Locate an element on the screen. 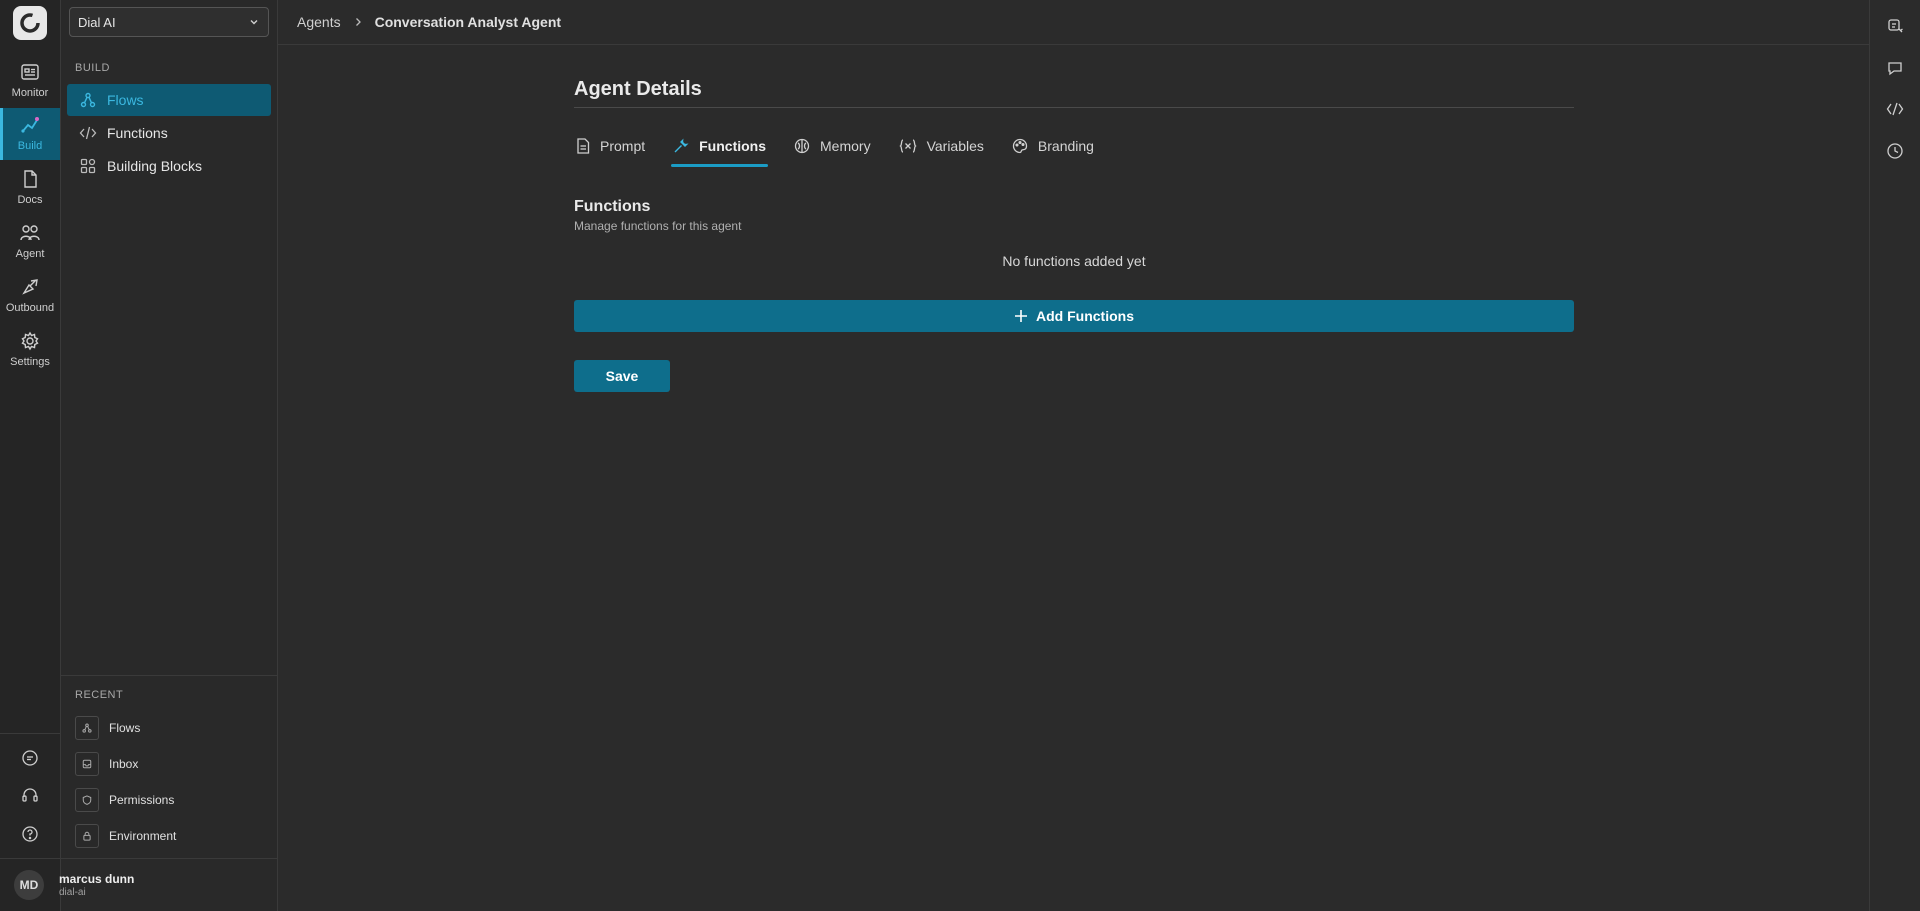 This screenshot has height=911, width=1920. sidebar-item-building-blocks: Building Blocks is located at coordinates (169, 166).